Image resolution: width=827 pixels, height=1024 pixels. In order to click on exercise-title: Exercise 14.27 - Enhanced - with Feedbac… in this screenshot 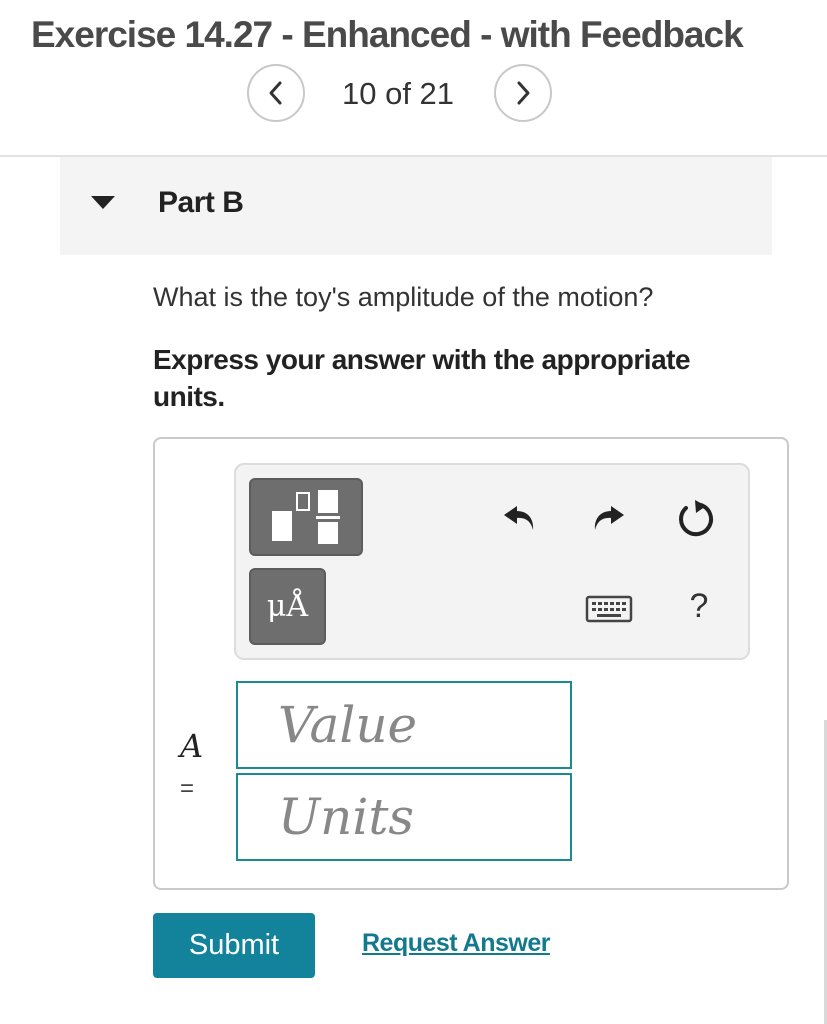, I will do `click(387, 34)`.